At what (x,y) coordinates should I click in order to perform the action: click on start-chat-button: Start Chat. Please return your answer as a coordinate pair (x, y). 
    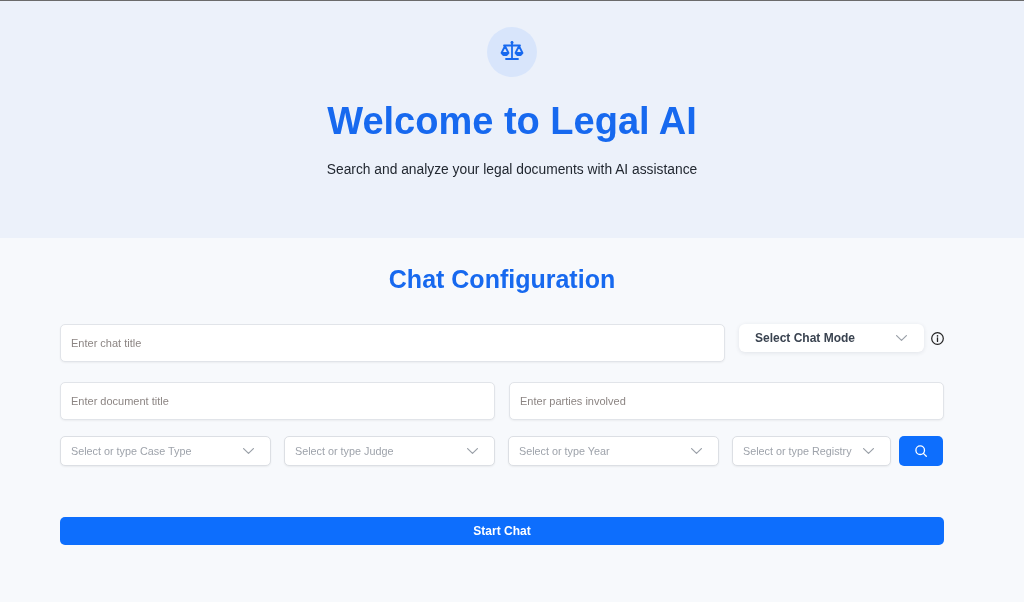
    Looking at the image, I should click on (502, 531).